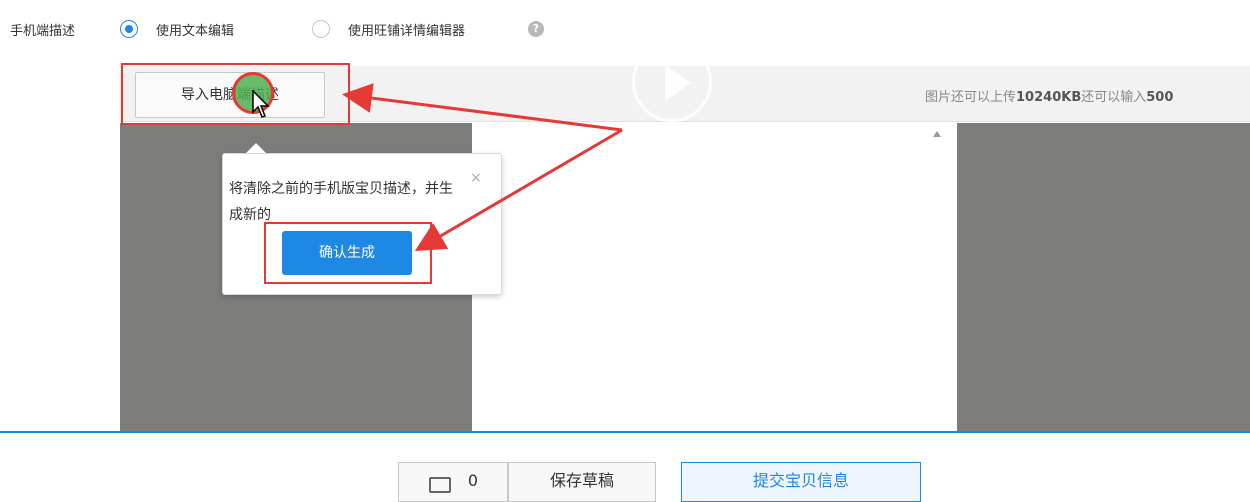  Describe the element at coordinates (406, 29) in the screenshot. I see `radio-shop-editor-label: 使用旺铺详情编辑器` at that location.